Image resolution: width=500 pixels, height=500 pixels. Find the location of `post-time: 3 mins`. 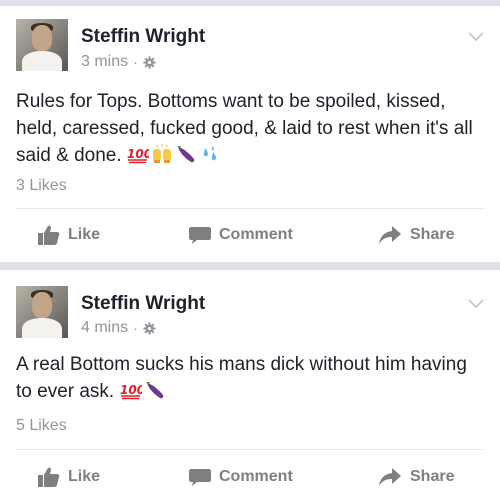

post-time: 3 mins is located at coordinates (104, 62).